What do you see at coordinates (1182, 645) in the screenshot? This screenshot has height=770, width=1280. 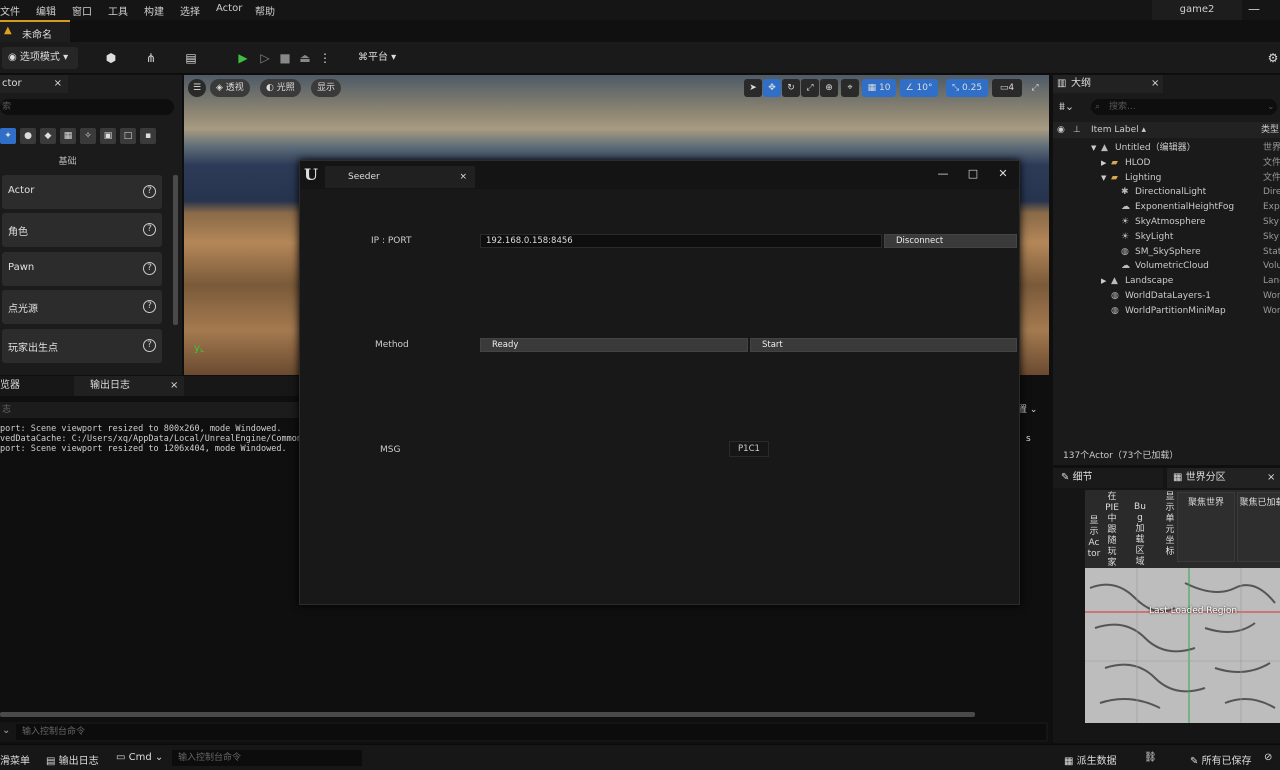 I see `world-partition-minimap: Last Loaded Region` at bounding box center [1182, 645].